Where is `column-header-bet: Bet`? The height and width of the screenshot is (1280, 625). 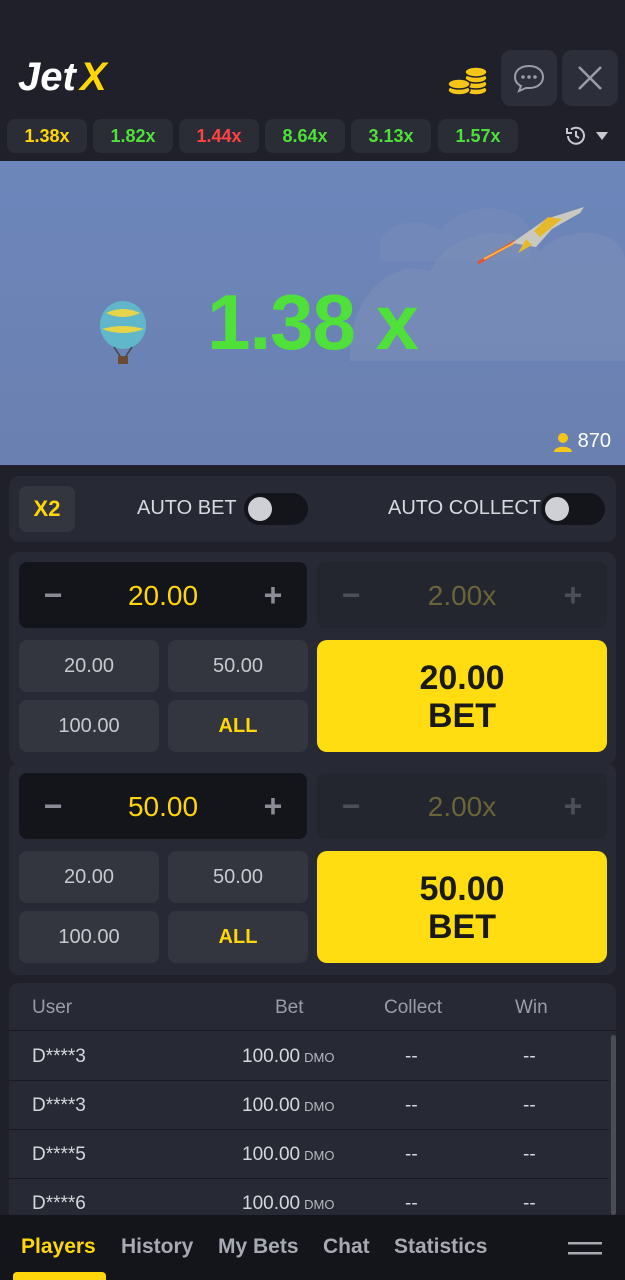 column-header-bet: Bet is located at coordinates (289, 1007).